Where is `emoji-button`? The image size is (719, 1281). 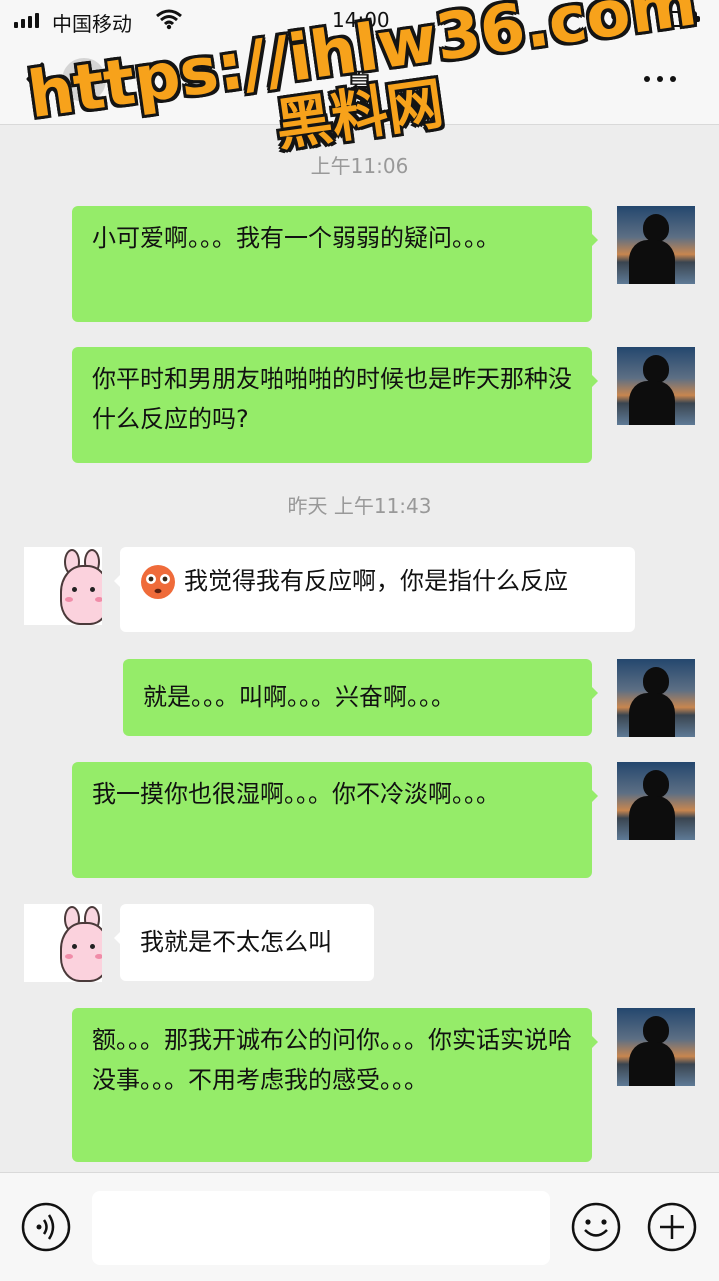 emoji-button is located at coordinates (596, 1227).